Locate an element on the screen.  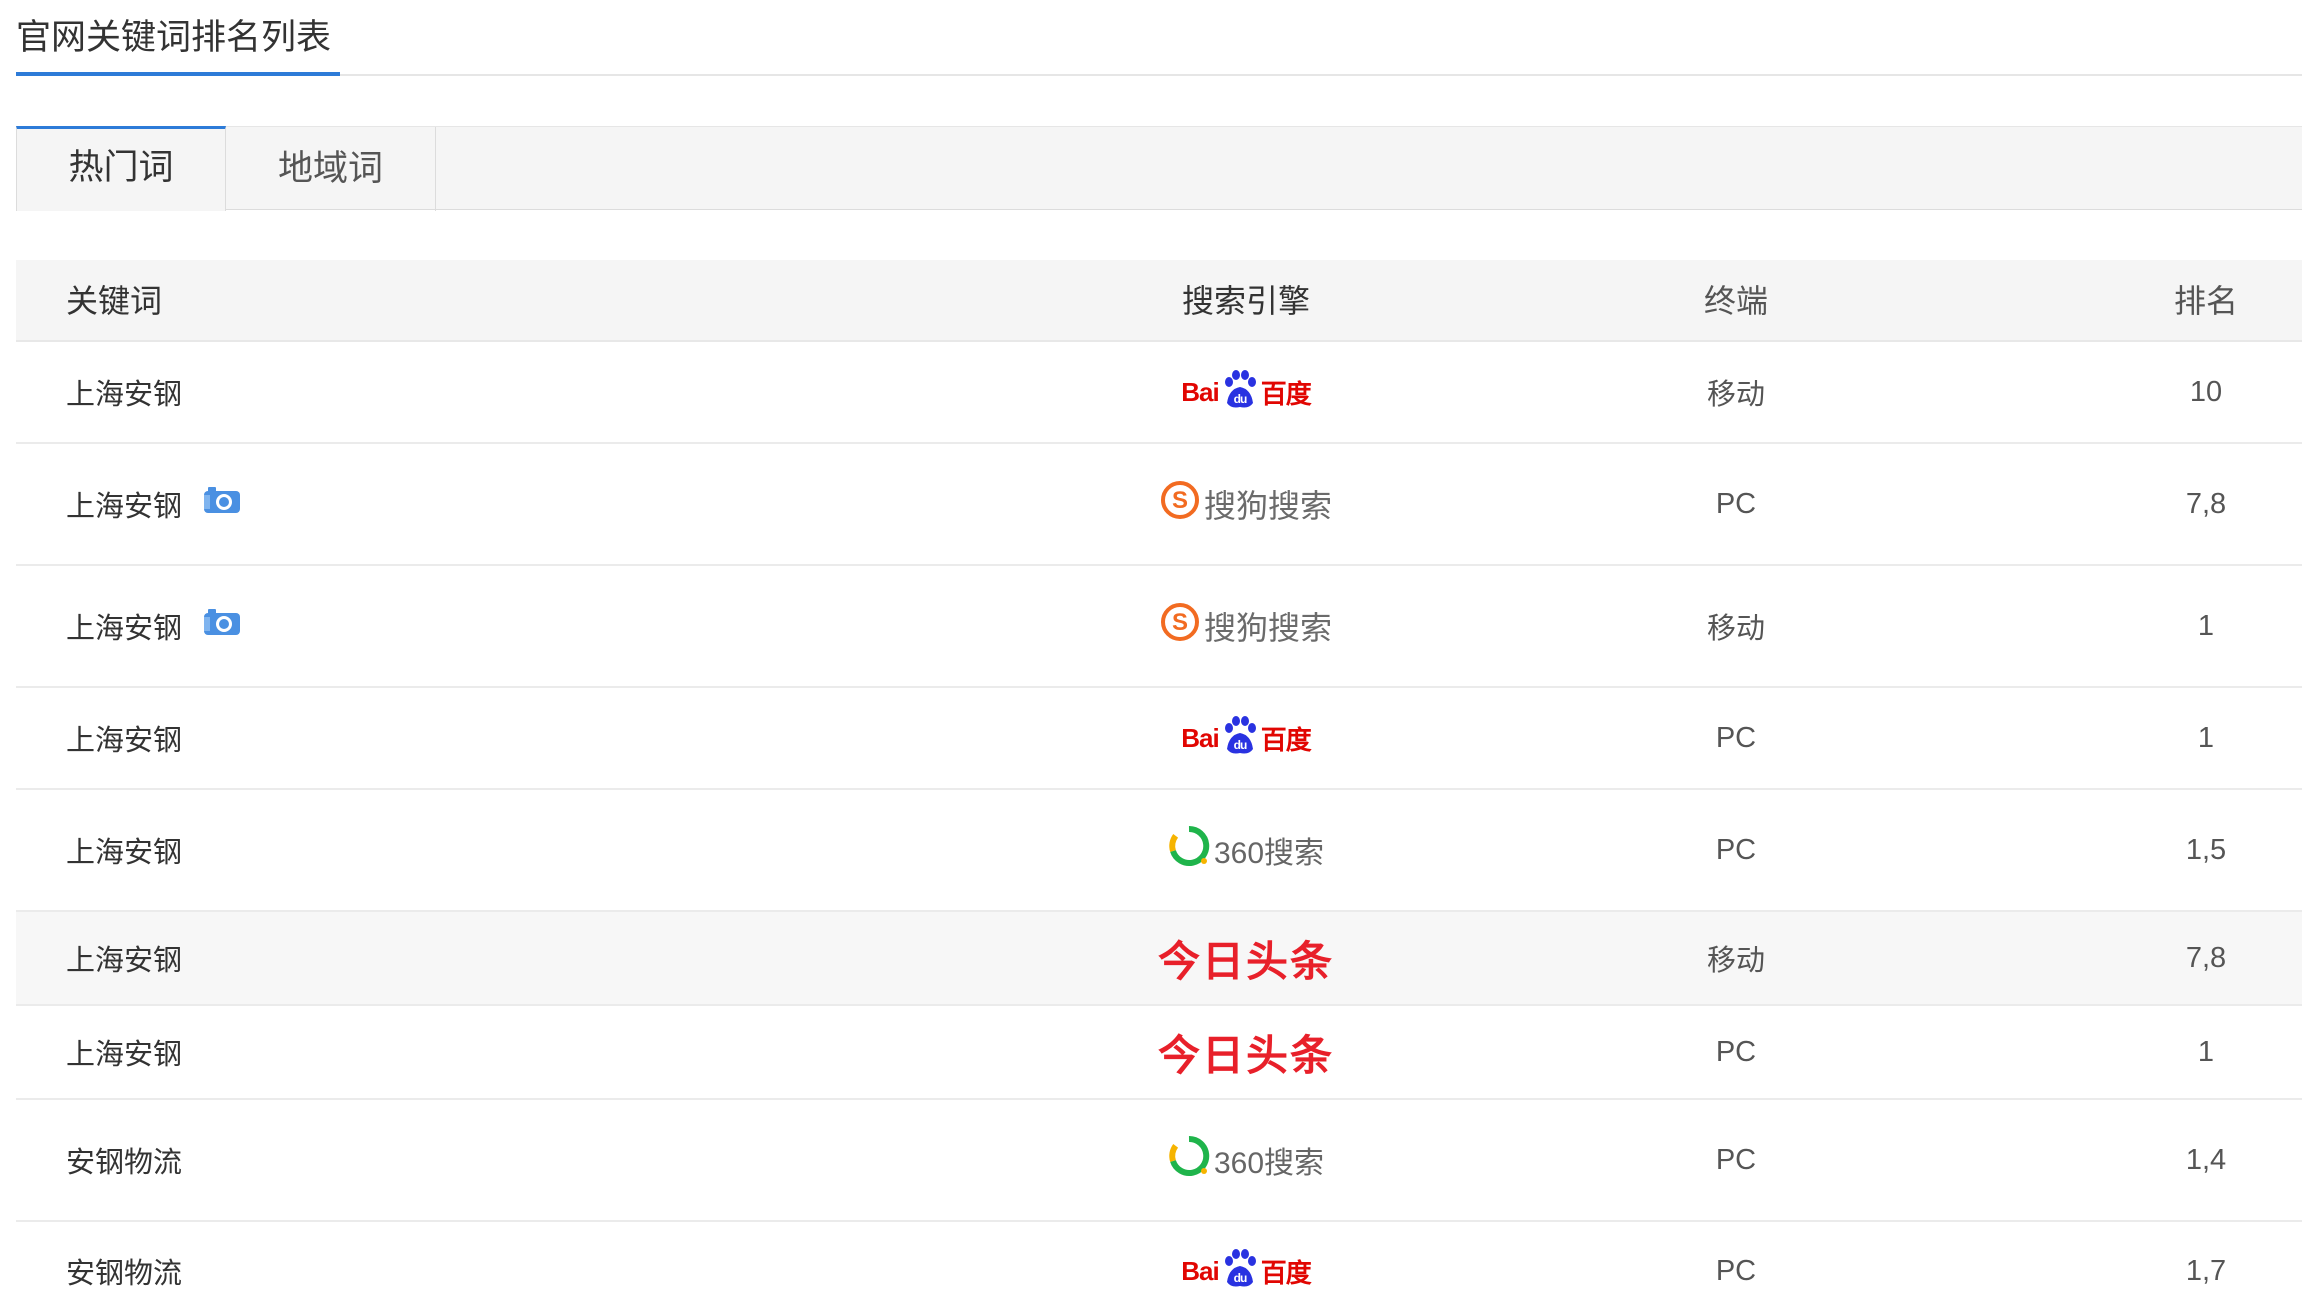
rank-cell: 10 is located at coordinates (2206, 391).